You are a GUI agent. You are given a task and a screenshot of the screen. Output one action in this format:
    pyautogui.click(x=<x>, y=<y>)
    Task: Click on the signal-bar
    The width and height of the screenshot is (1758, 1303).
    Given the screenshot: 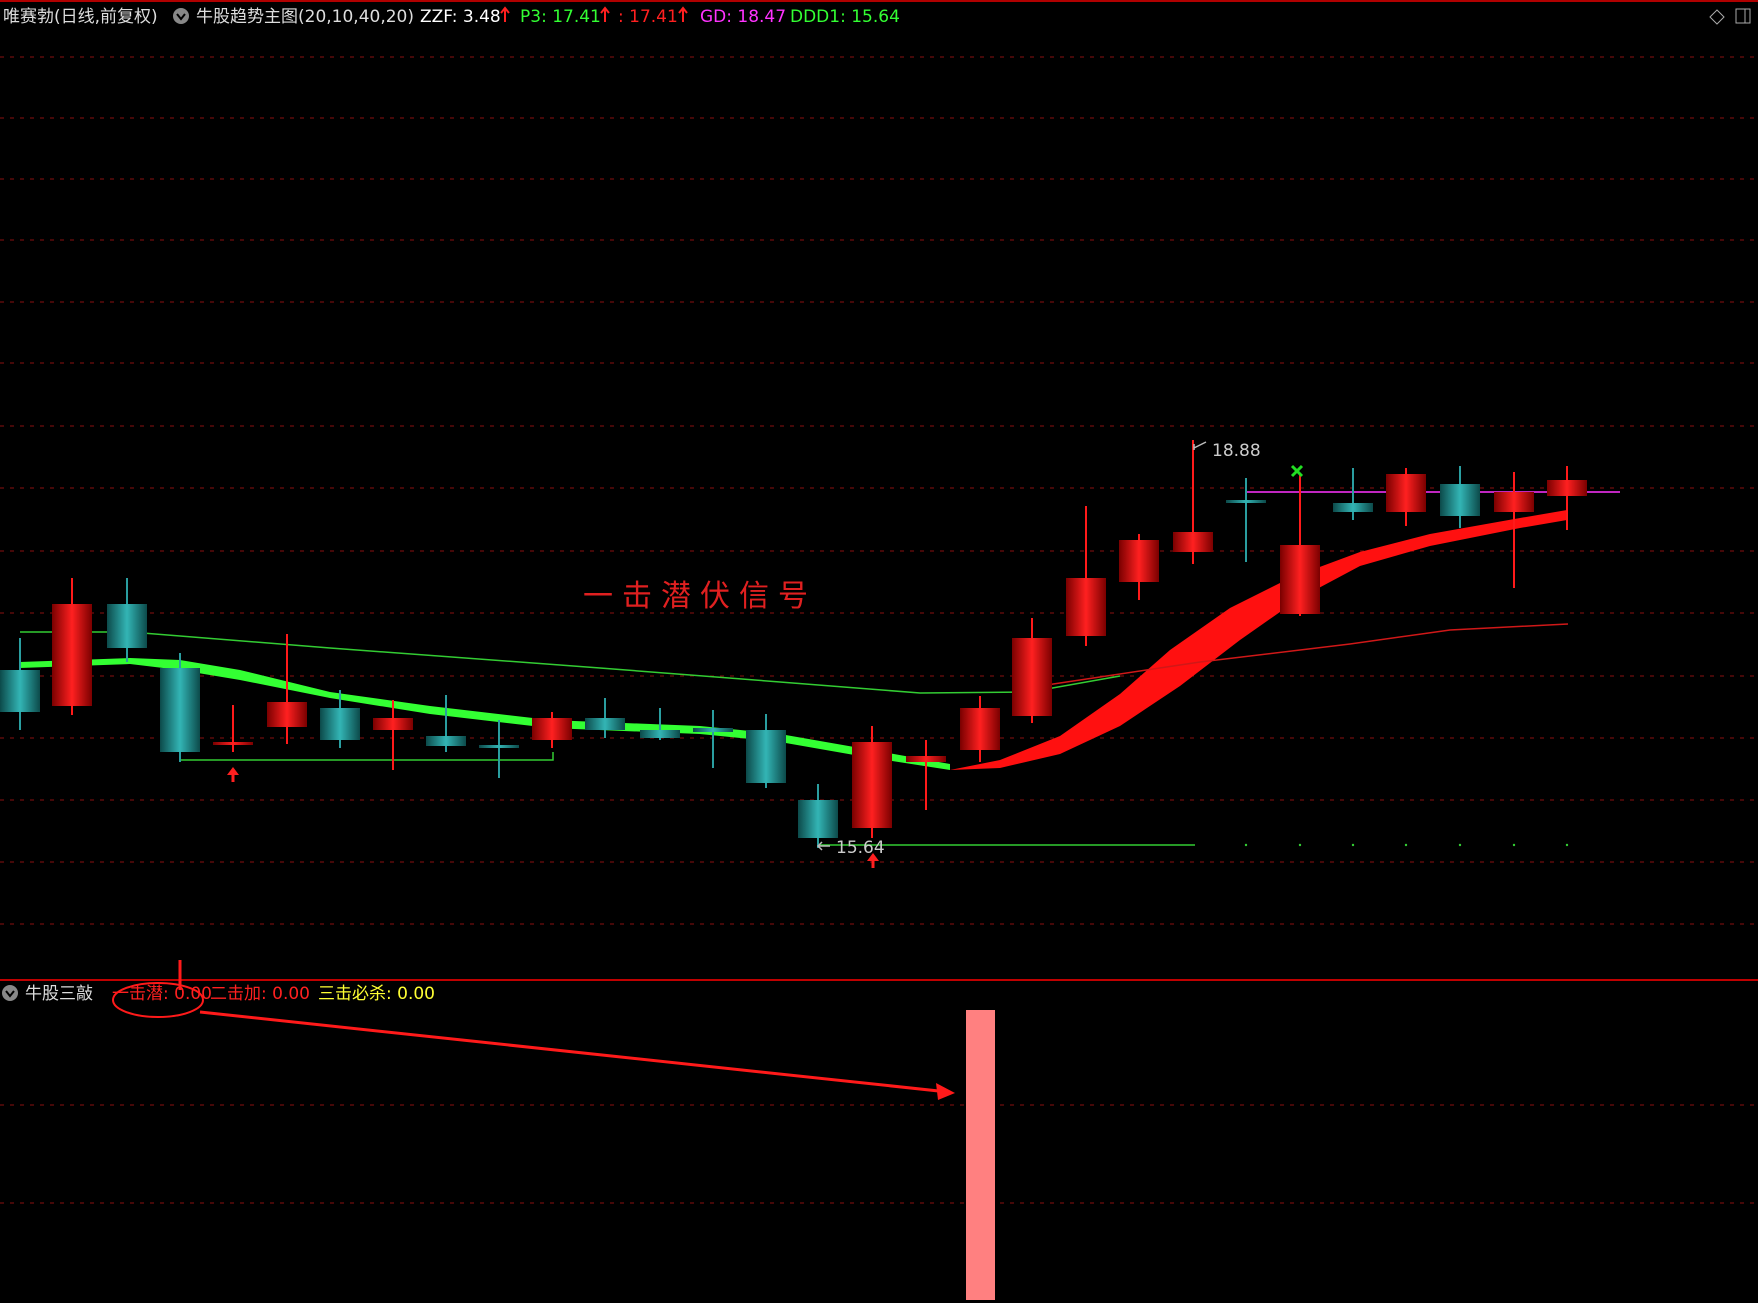 What is the action you would take?
    pyautogui.click(x=980, y=1155)
    